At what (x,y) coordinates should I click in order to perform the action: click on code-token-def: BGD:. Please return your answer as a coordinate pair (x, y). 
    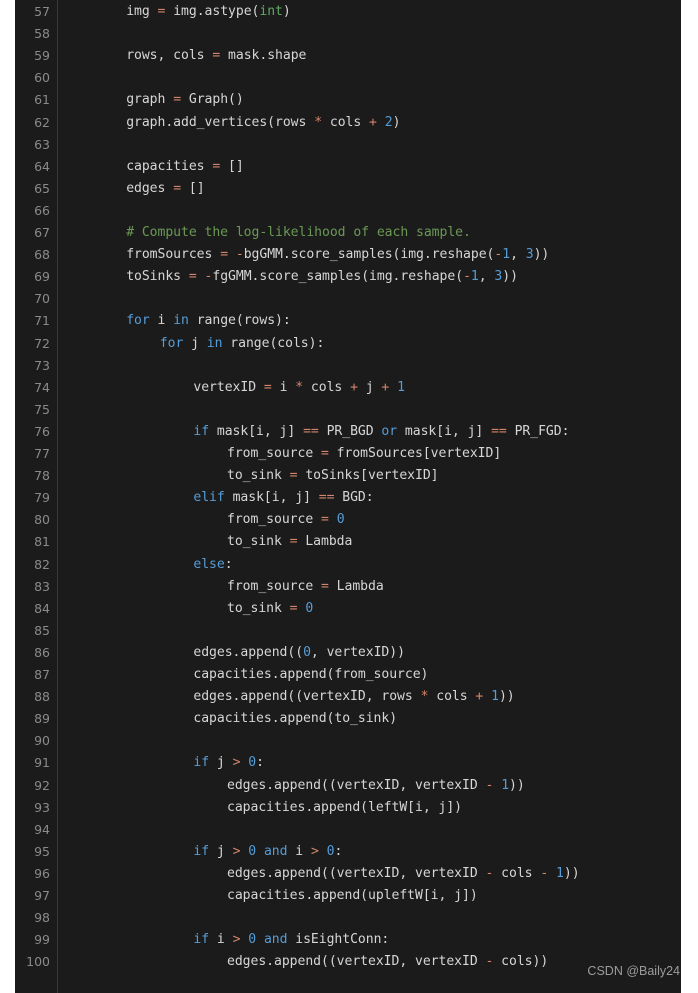
    Looking at the image, I should click on (354, 498).